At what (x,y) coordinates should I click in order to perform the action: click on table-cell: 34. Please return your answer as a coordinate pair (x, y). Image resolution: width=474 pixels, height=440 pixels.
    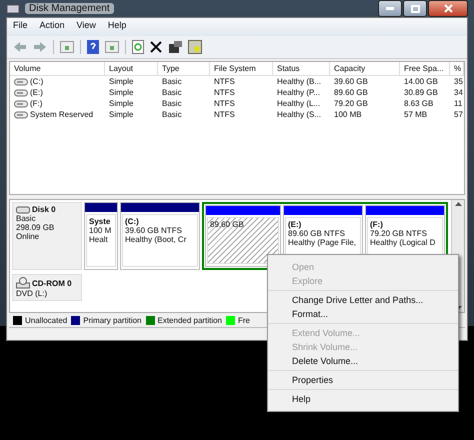
    Looking at the image, I should click on (458, 92).